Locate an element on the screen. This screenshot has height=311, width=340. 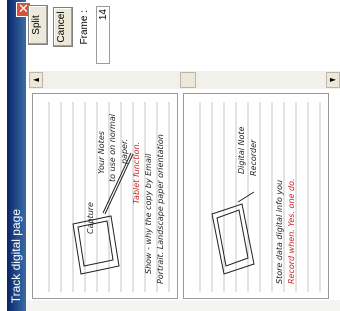
window-title: Track digital page is located at coordinates (16, 255).